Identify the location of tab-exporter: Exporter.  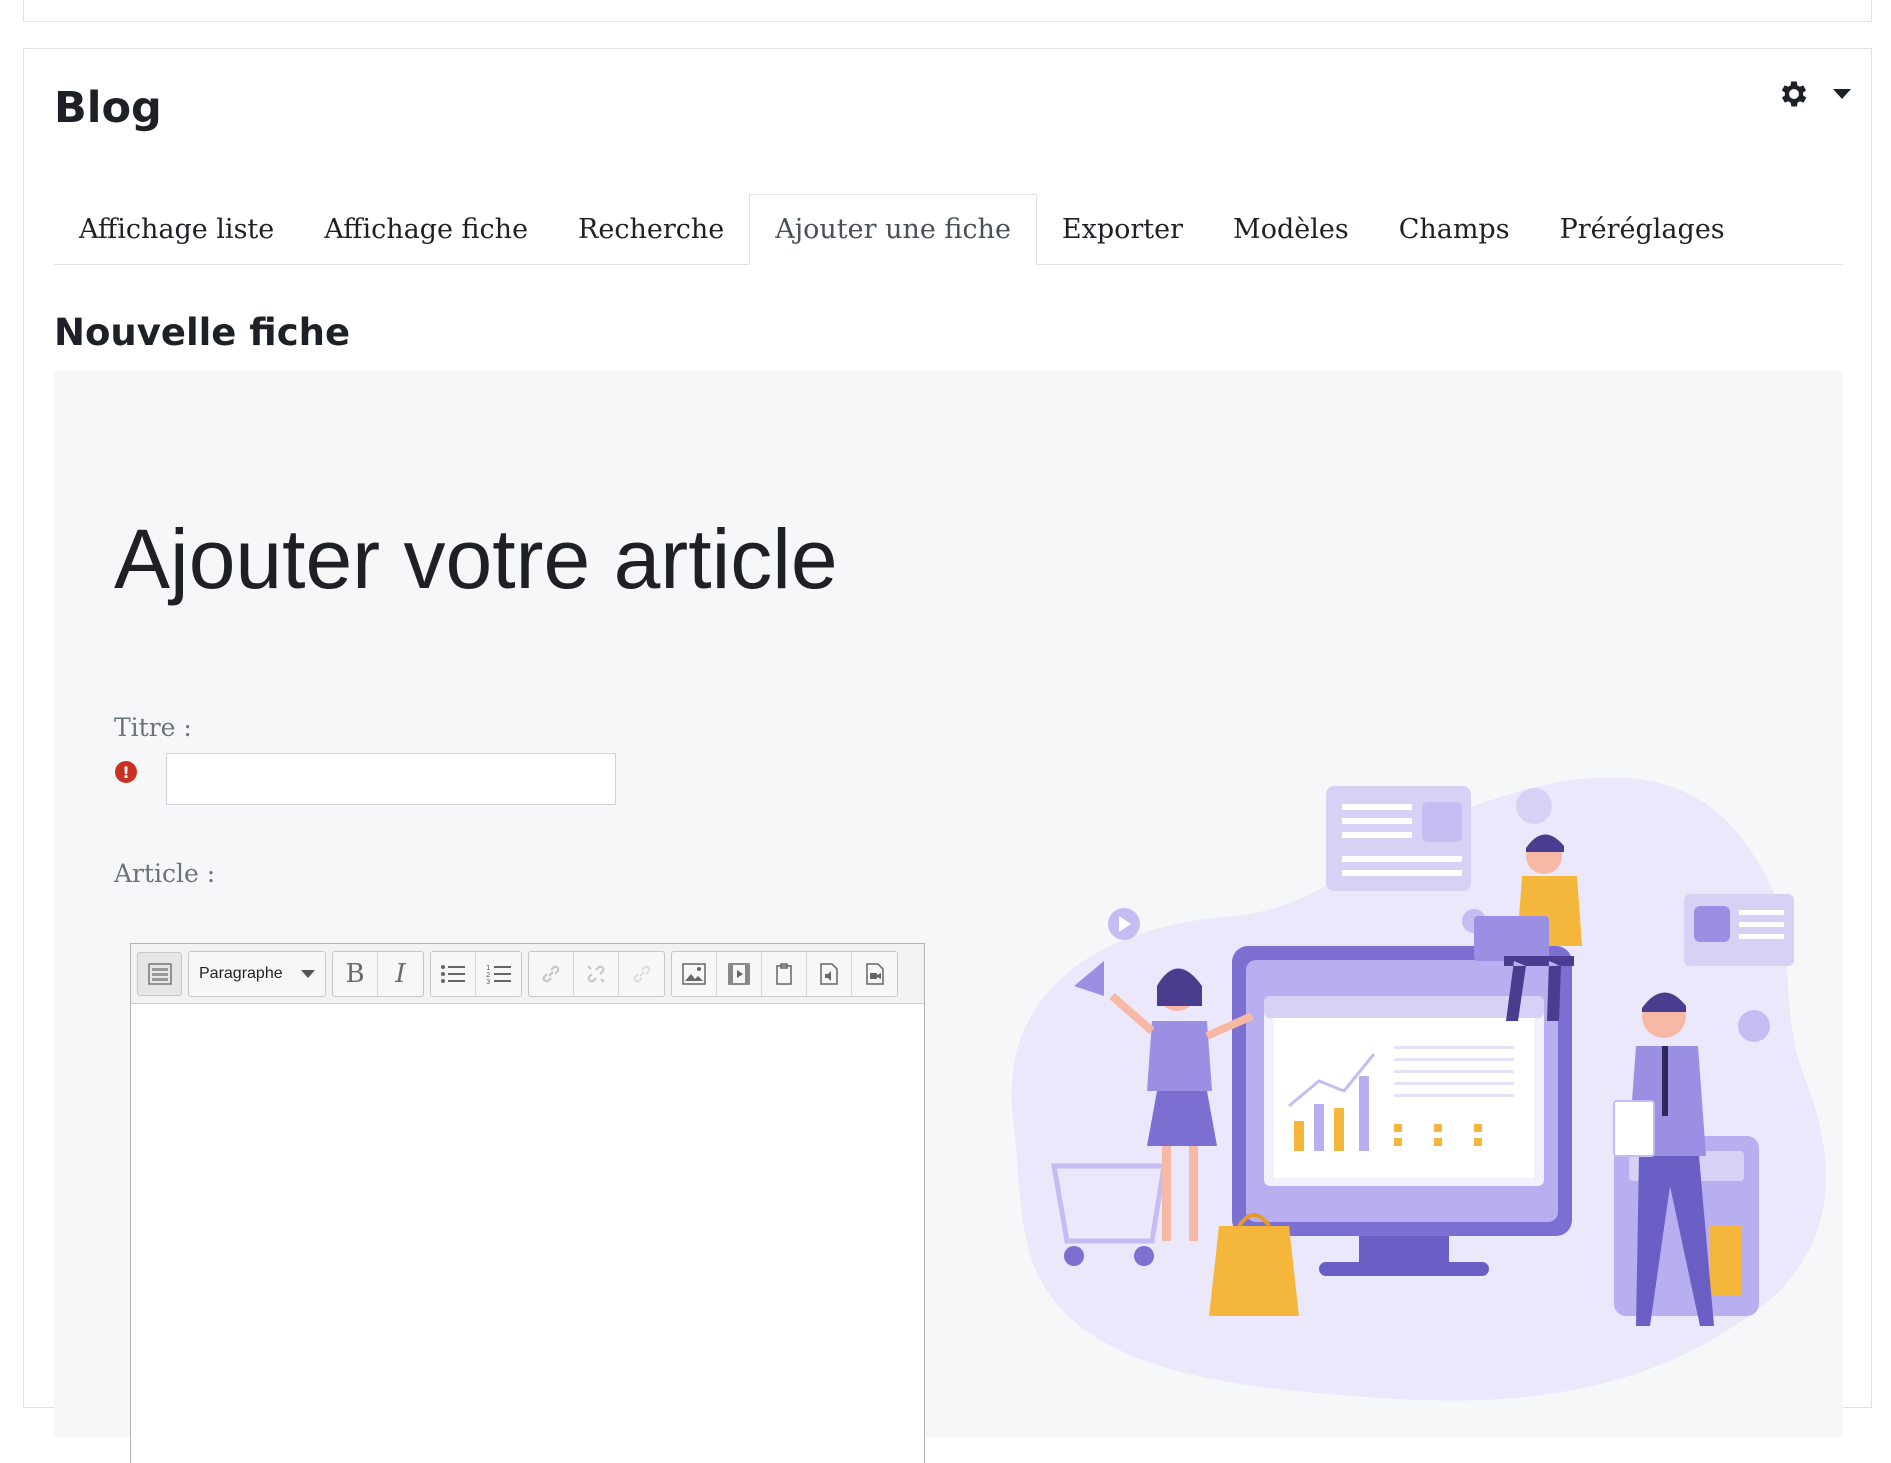
(1122, 229).